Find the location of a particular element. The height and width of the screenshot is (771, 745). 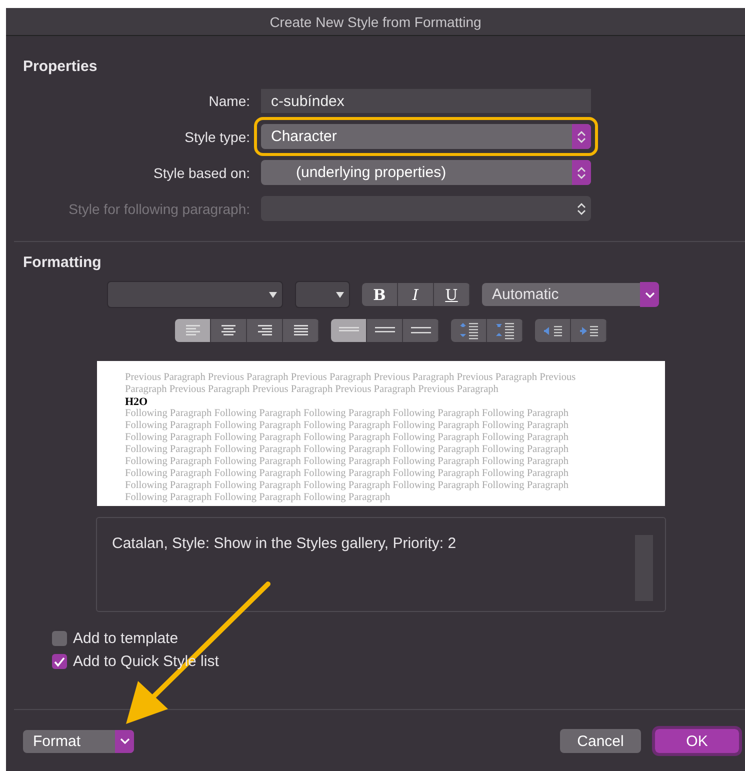

align-justify-icon is located at coordinates (300, 330).